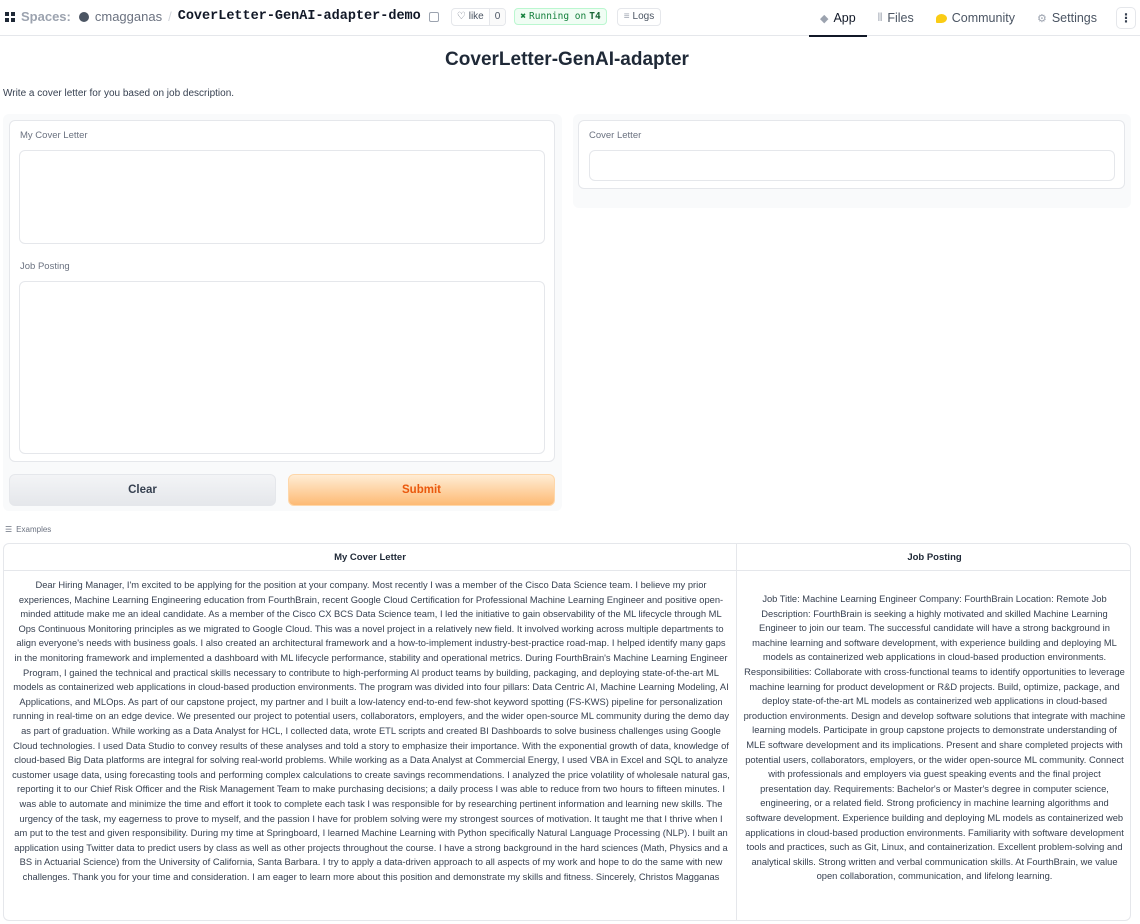 Image resolution: width=1140 pixels, height=924 pixels. I want to click on tab-community-label: Community, so click(983, 18).